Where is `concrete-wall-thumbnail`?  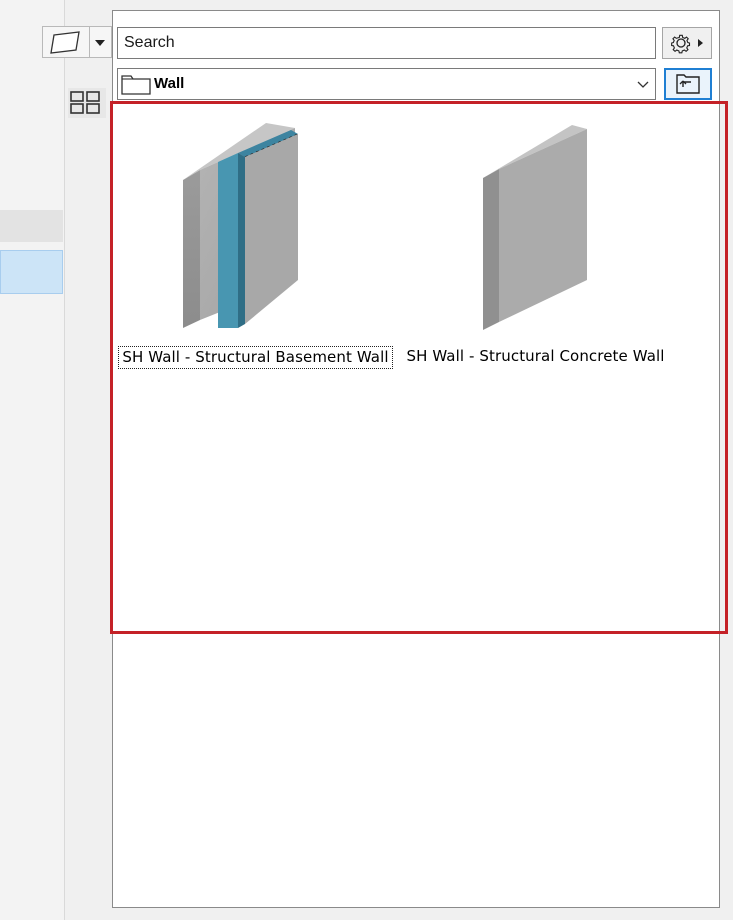
concrete-wall-thumbnail is located at coordinates (535, 227).